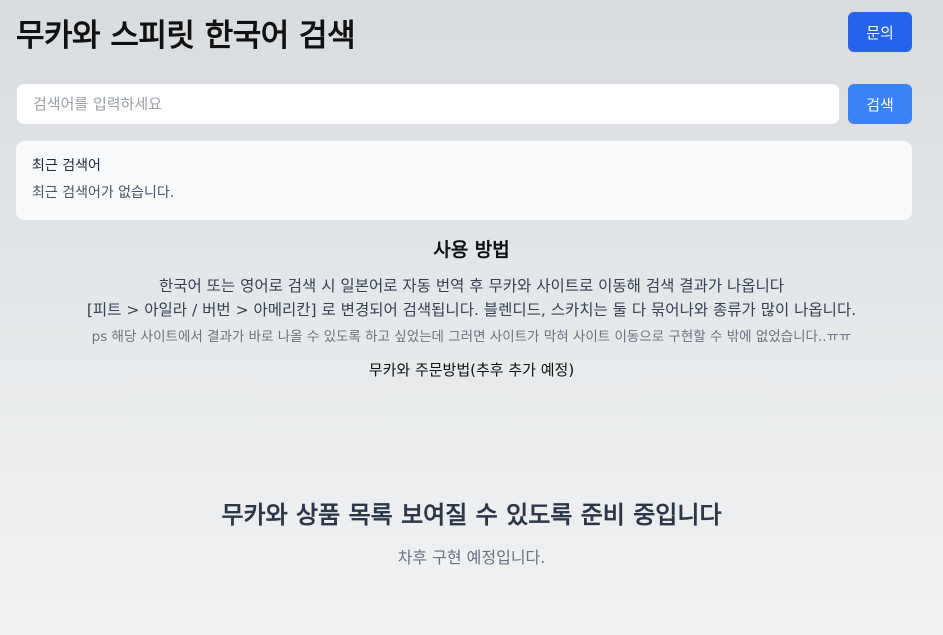 This screenshot has height=635, width=943. What do you see at coordinates (428, 104) in the screenshot?
I see `search-input` at bounding box center [428, 104].